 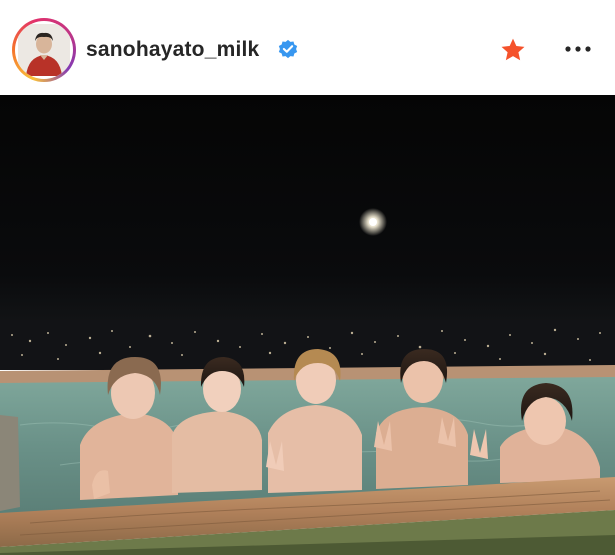 I want to click on story-ring, so click(x=44, y=50).